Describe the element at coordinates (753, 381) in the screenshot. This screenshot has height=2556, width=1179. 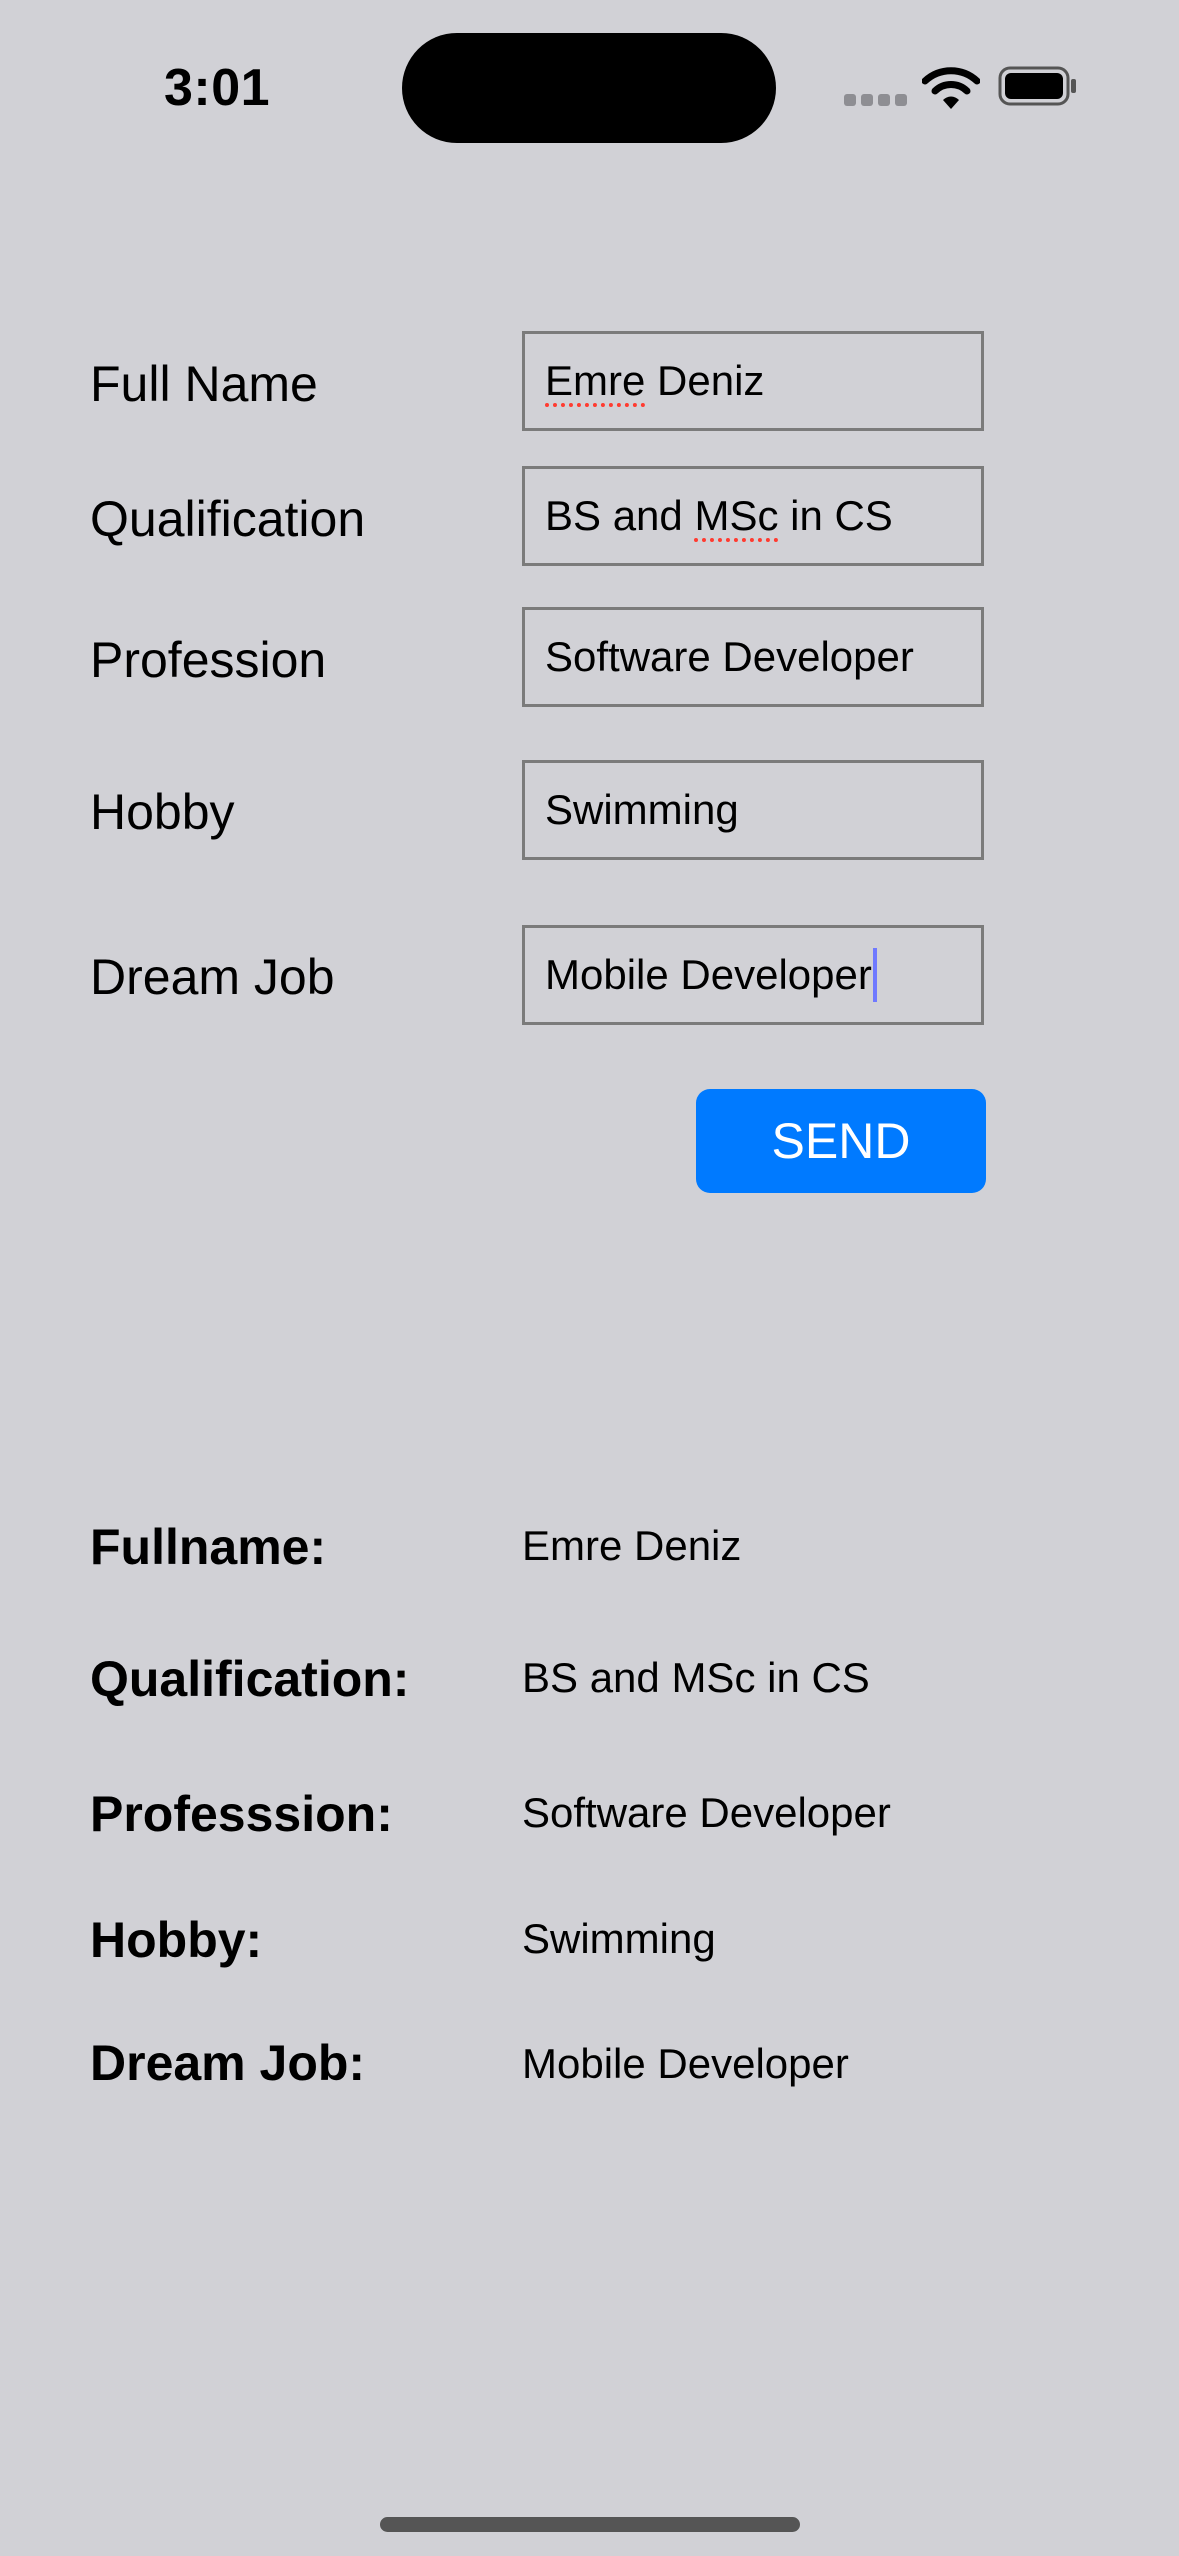
I see `full-name-field: Emre Deniz` at that location.